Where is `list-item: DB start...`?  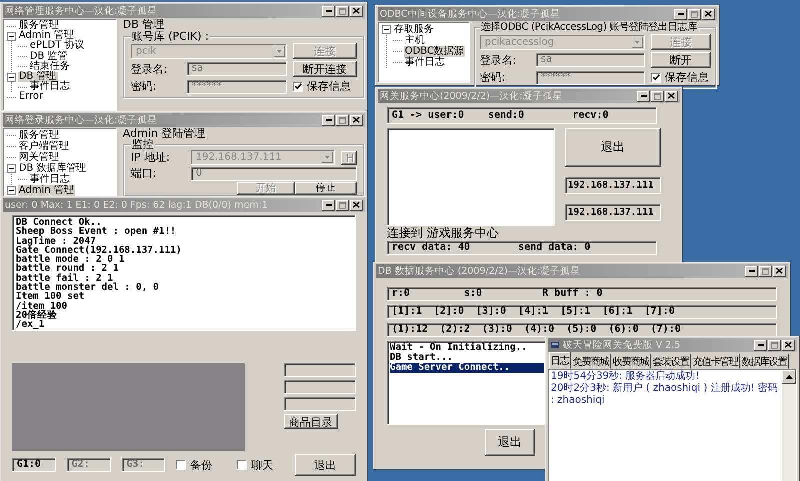
list-item: DB start... is located at coordinates (467, 358).